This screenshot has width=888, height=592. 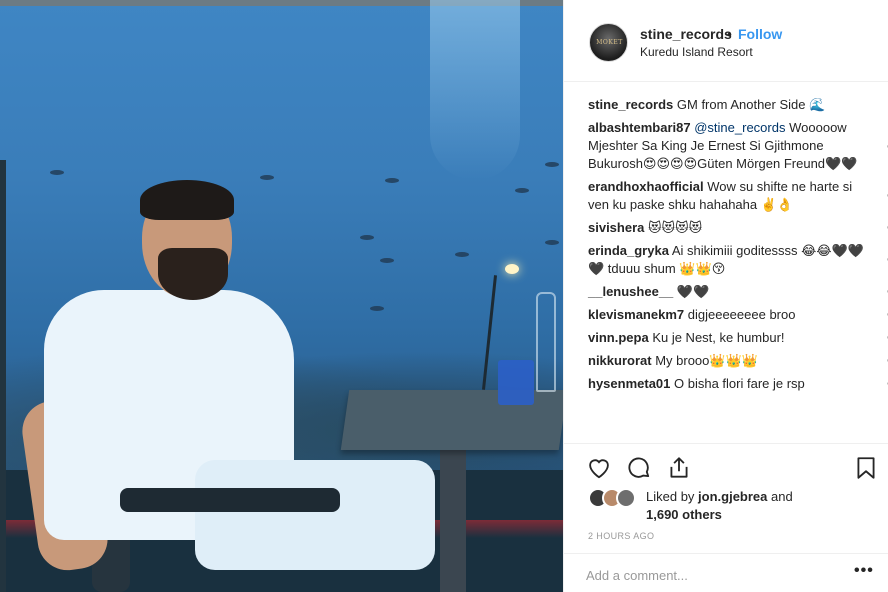 What do you see at coordinates (751, 104) in the screenshot?
I see `comment-text: GM from Another Side 🌊` at bounding box center [751, 104].